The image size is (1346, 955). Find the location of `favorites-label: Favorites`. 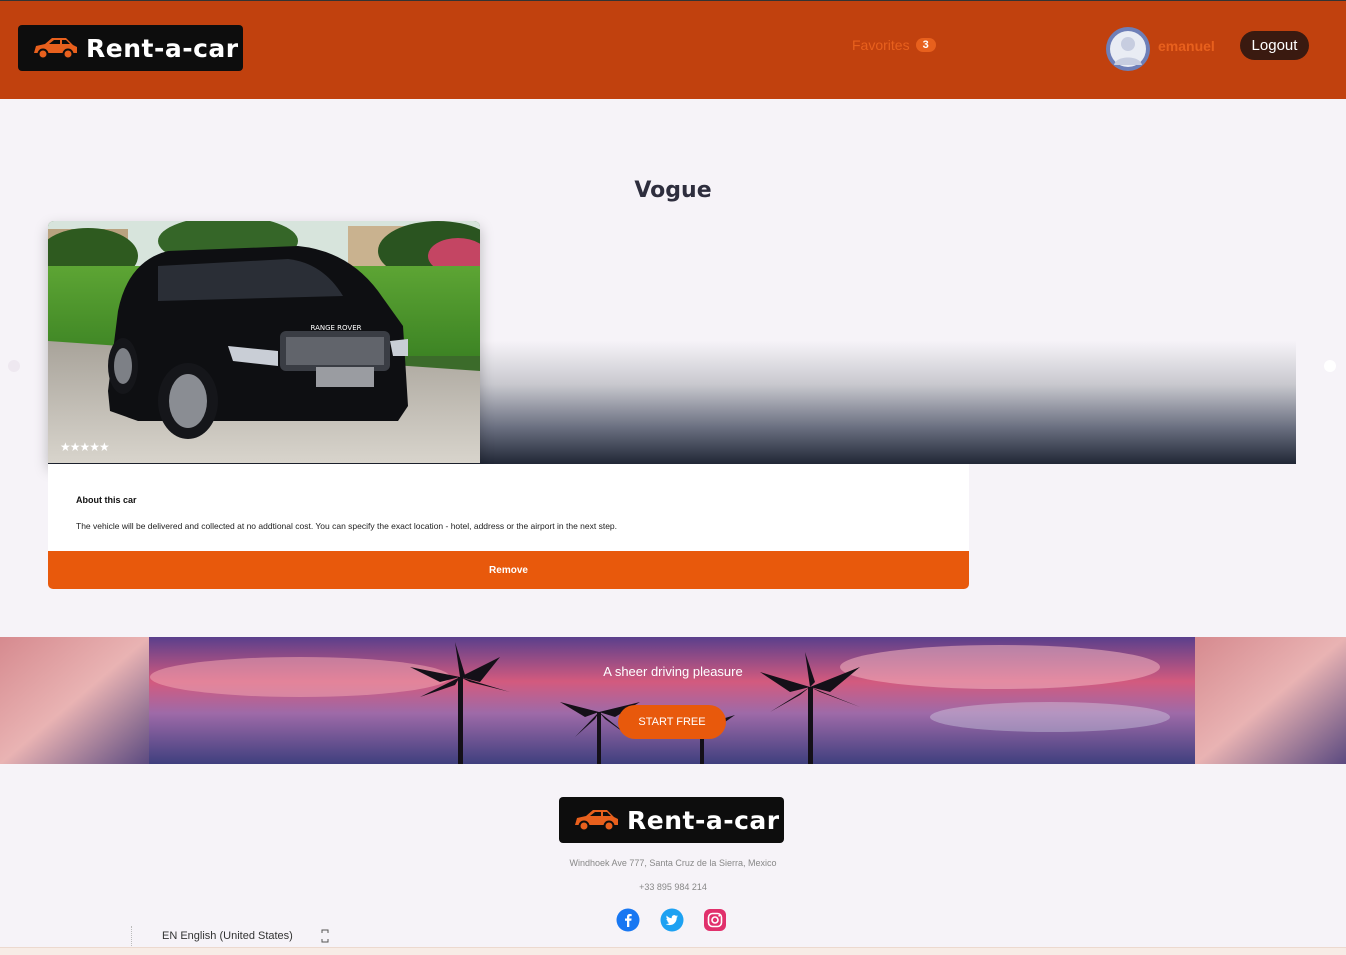

favorites-label: Favorites is located at coordinates (881, 45).